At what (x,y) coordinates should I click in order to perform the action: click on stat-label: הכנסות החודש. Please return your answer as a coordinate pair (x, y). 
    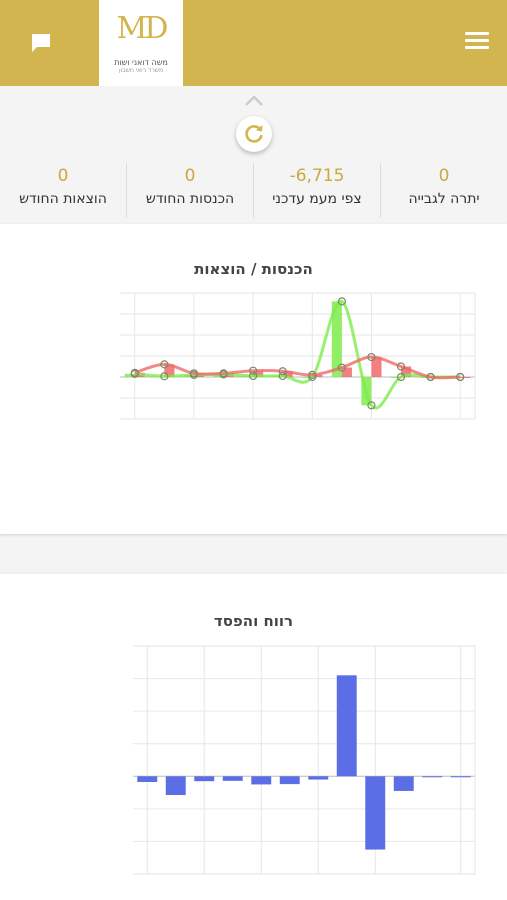
    Looking at the image, I should click on (190, 199).